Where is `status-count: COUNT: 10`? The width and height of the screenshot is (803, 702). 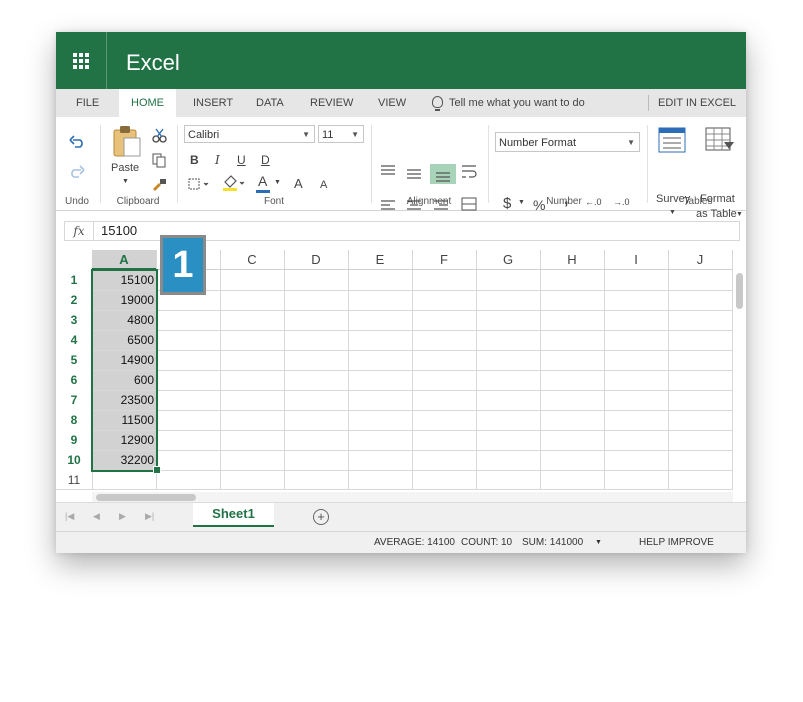
status-count: COUNT: 10 is located at coordinates (487, 542).